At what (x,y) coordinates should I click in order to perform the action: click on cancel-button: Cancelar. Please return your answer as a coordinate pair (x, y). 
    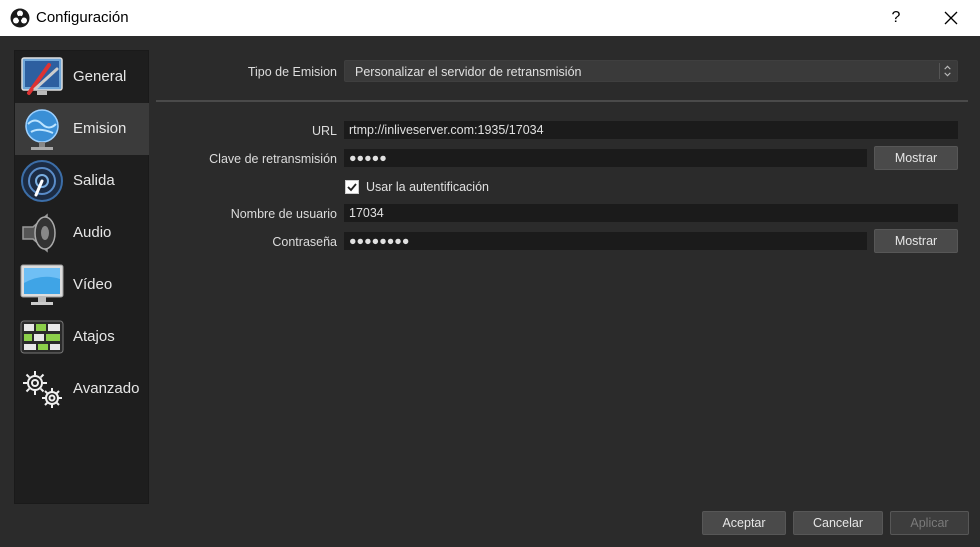
    Looking at the image, I should click on (838, 523).